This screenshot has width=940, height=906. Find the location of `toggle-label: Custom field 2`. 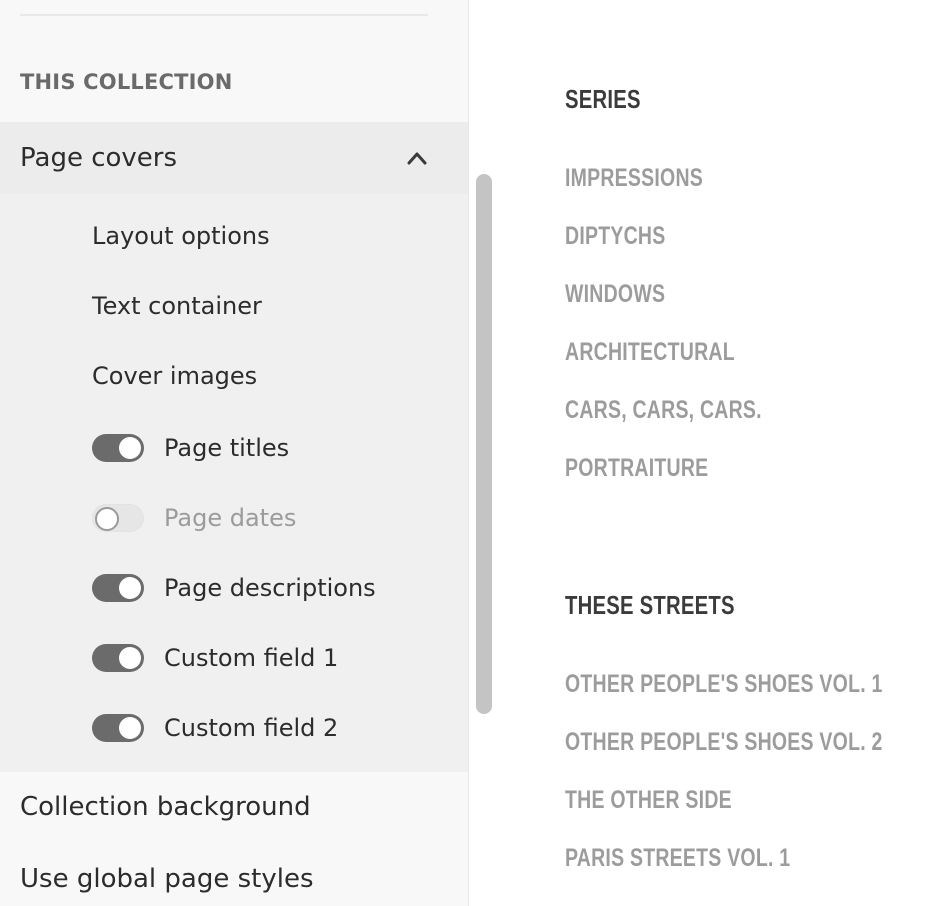

toggle-label: Custom field 2 is located at coordinates (251, 728).